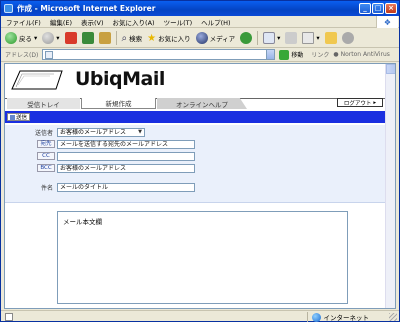  I want to click on stop-icon, so click(70, 38).